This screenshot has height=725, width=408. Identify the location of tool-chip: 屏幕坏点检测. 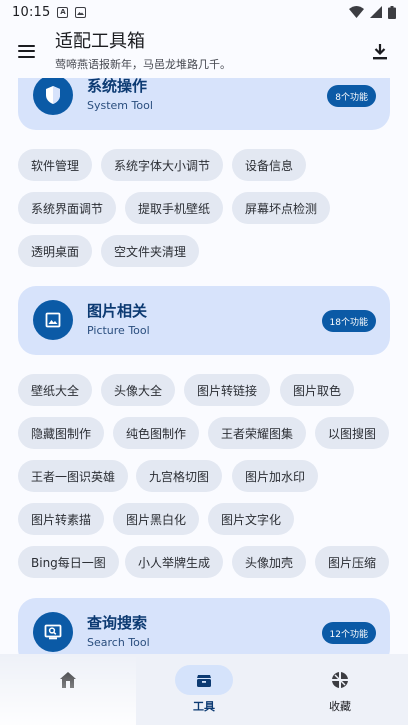
(281, 208).